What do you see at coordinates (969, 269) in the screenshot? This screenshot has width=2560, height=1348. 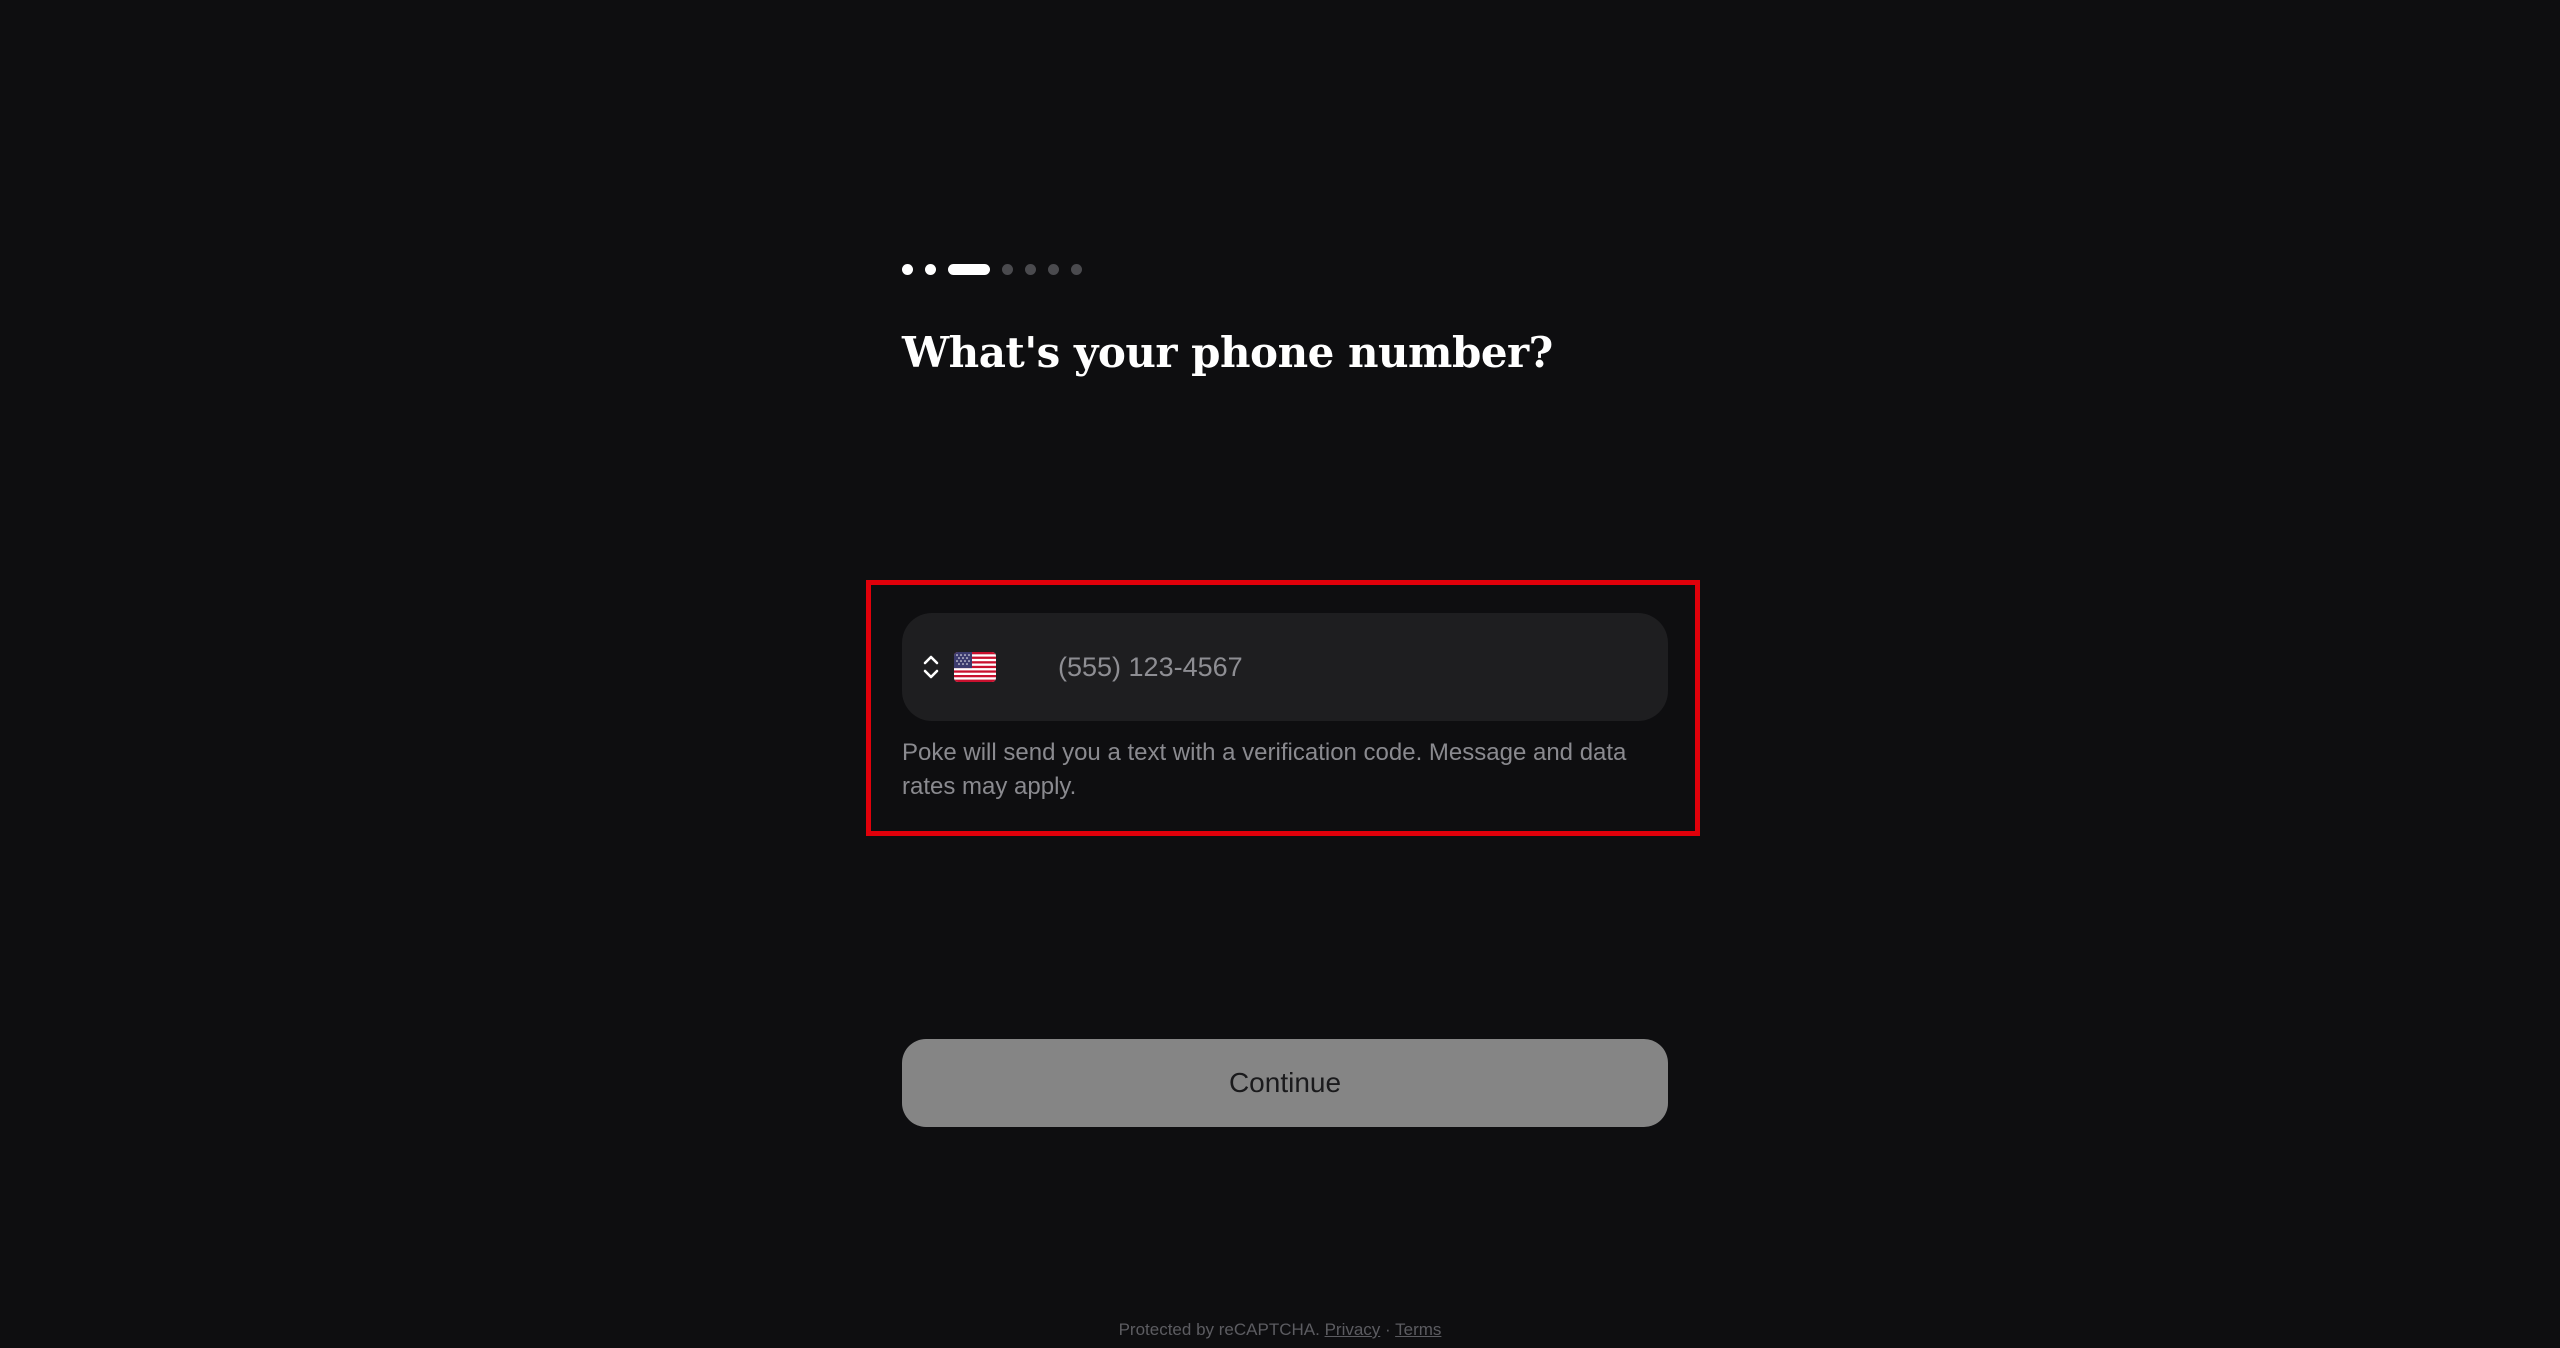 I see `progress-dot-3-current` at bounding box center [969, 269].